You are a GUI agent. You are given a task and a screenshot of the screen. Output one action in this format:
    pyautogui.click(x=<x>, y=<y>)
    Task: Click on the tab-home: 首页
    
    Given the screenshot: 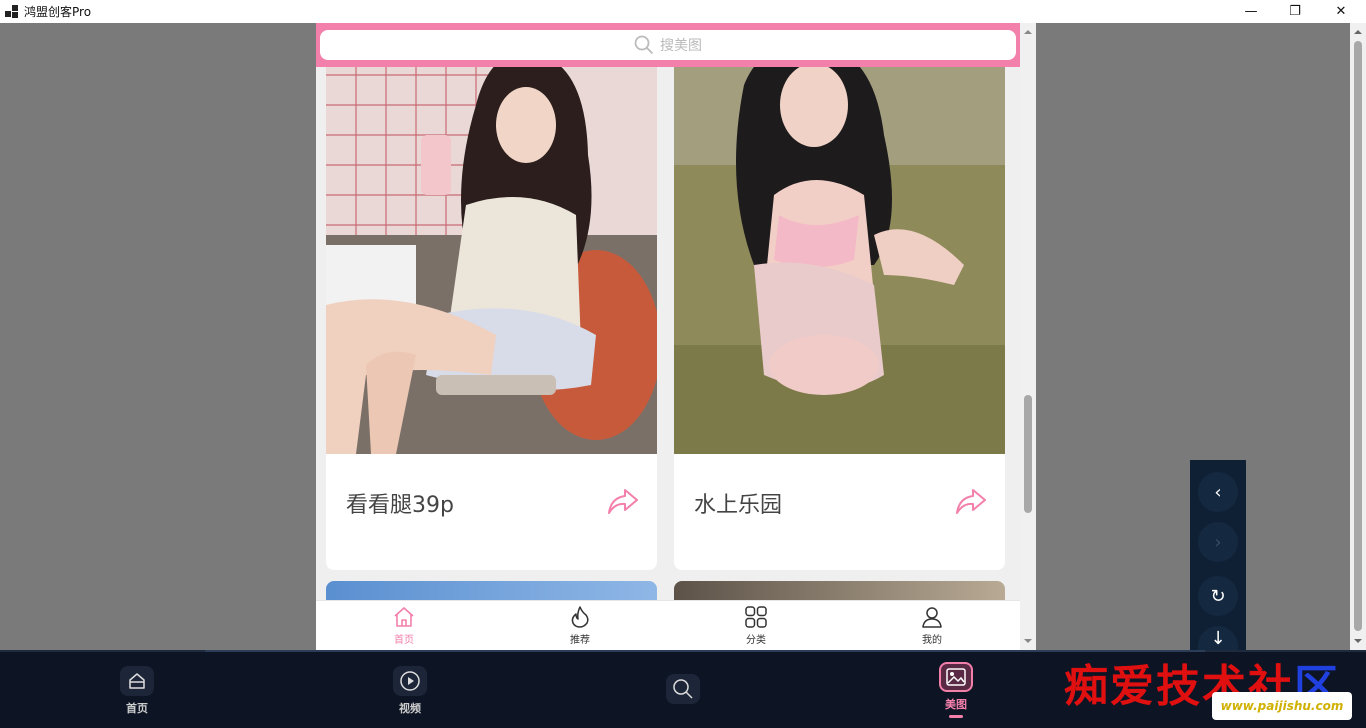 What is the action you would take?
    pyautogui.click(x=404, y=625)
    